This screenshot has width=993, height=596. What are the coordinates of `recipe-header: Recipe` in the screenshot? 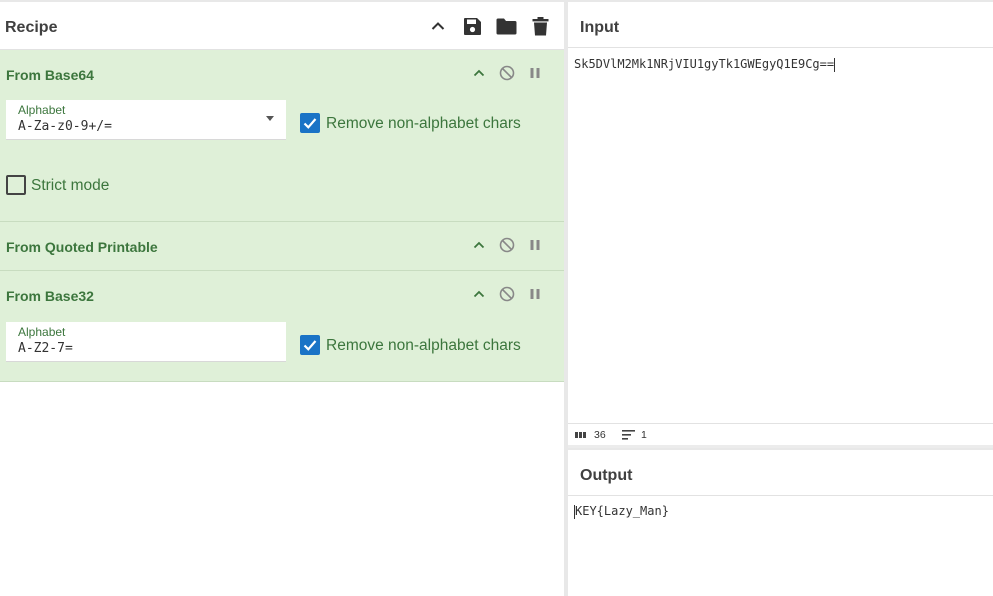 It's located at (282, 25).